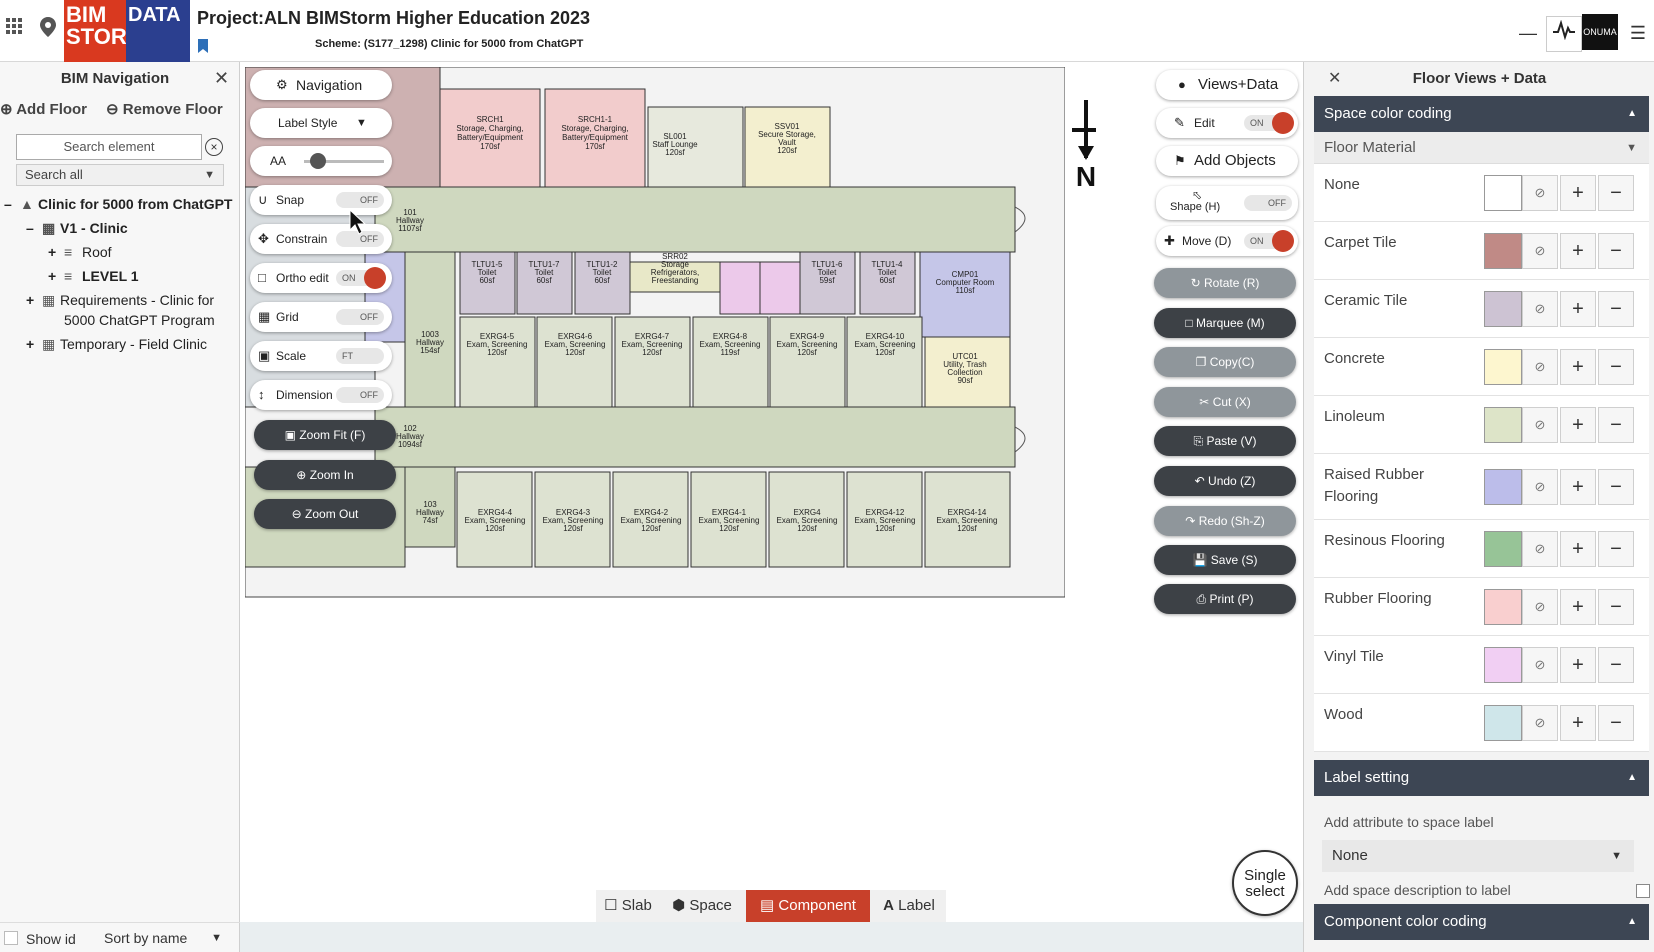  Describe the element at coordinates (321, 278) in the screenshot. I see `ortho-edit-toggle-row: □ Ortho edit ON` at that location.